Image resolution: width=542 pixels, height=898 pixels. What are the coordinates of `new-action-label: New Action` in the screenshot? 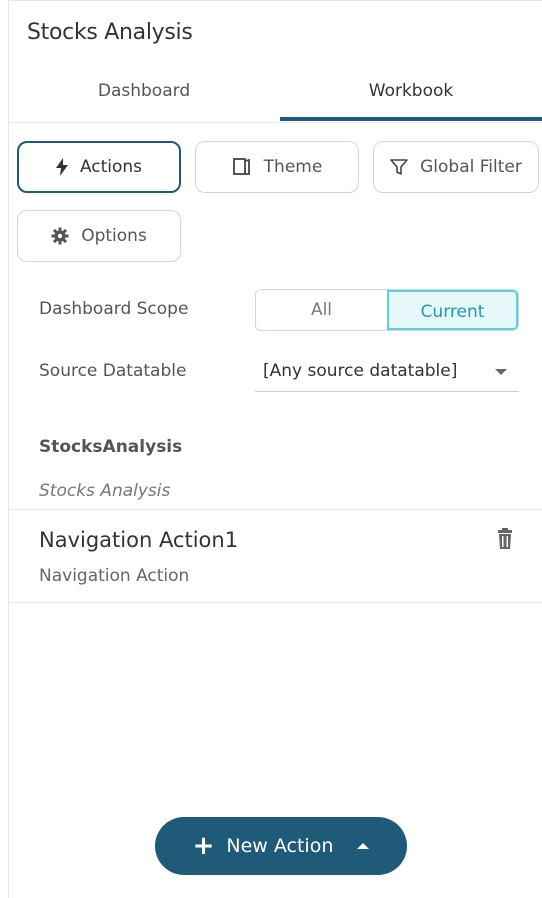 It's located at (280, 846).